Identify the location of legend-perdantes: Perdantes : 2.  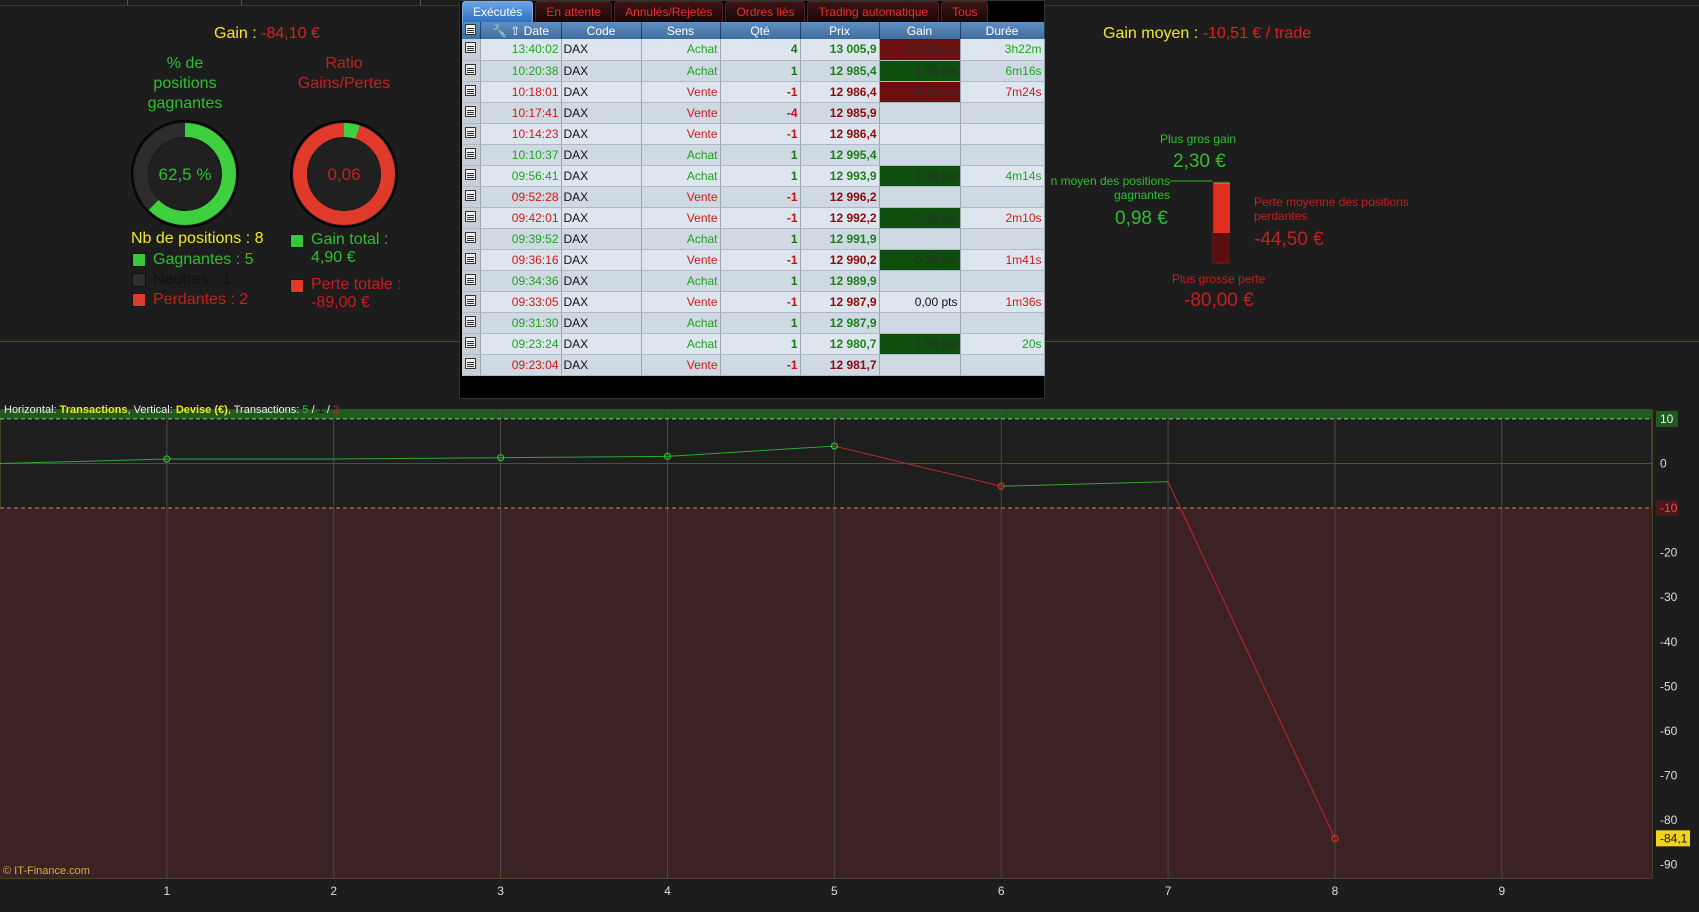
(190, 300).